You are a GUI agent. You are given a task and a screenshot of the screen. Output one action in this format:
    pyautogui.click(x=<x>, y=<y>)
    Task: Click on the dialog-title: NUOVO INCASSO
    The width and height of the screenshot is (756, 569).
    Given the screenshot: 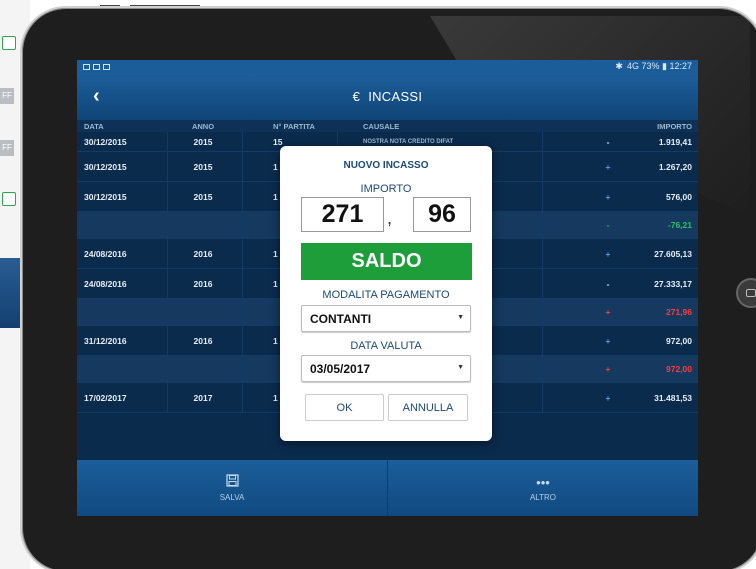 What is the action you would take?
    pyautogui.click(x=386, y=165)
    